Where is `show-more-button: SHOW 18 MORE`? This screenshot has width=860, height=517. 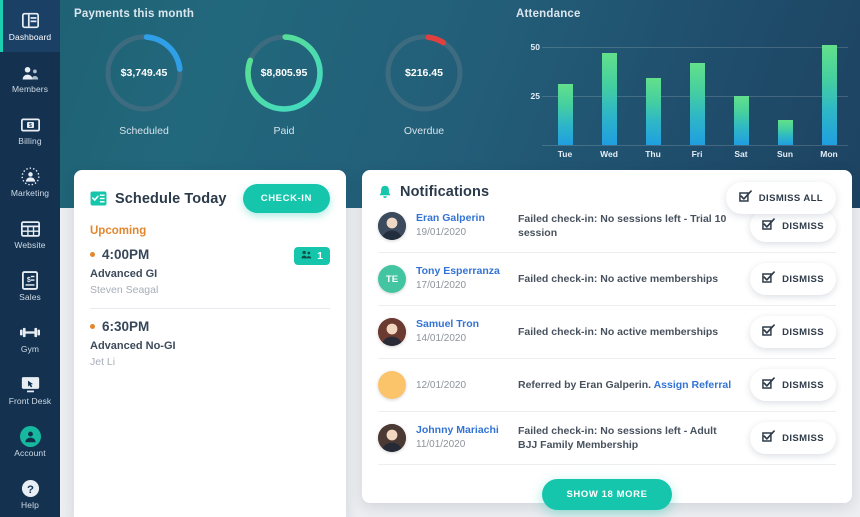 show-more-button: SHOW 18 MORE is located at coordinates (607, 494).